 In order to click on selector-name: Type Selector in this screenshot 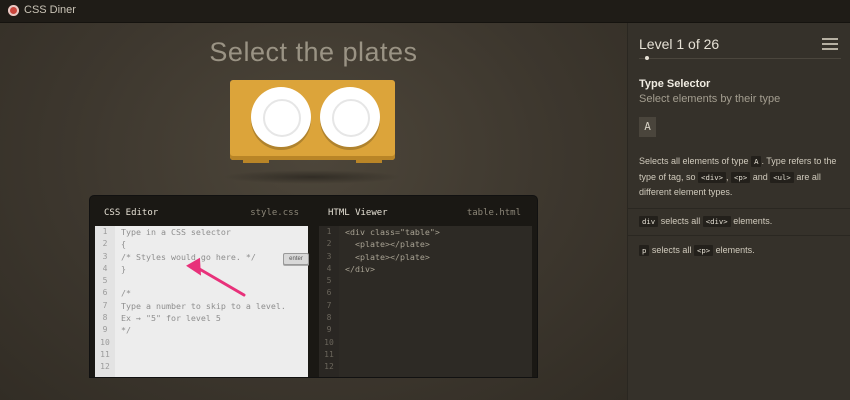, I will do `click(675, 84)`.